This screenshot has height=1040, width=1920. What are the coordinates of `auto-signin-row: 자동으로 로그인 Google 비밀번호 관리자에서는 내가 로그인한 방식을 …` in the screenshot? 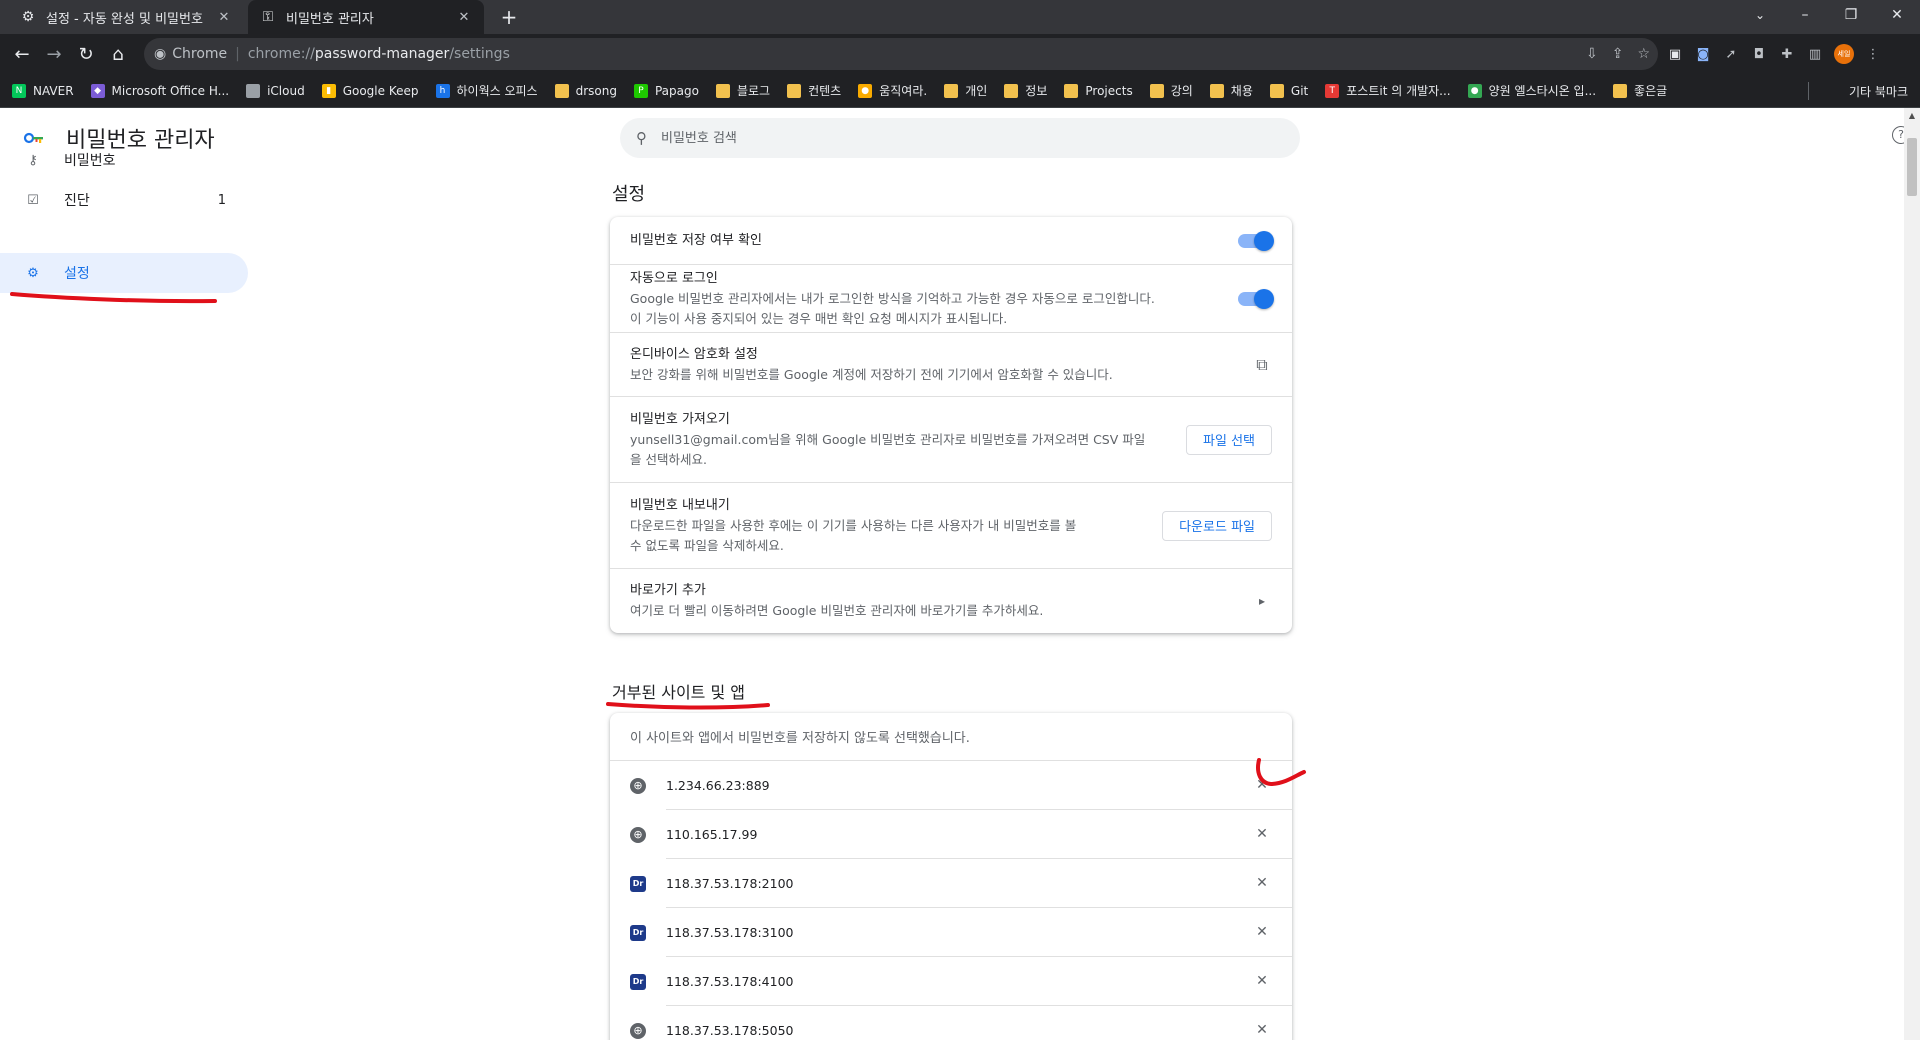 It's located at (951, 299).